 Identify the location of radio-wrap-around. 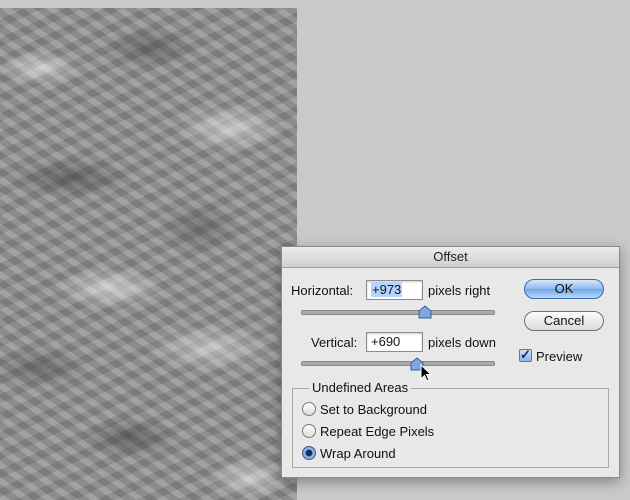
(309, 453).